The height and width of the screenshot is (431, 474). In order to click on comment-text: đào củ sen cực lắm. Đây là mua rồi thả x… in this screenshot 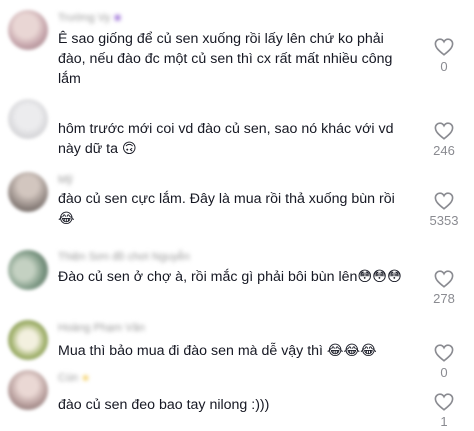, I will do `click(226, 209)`.